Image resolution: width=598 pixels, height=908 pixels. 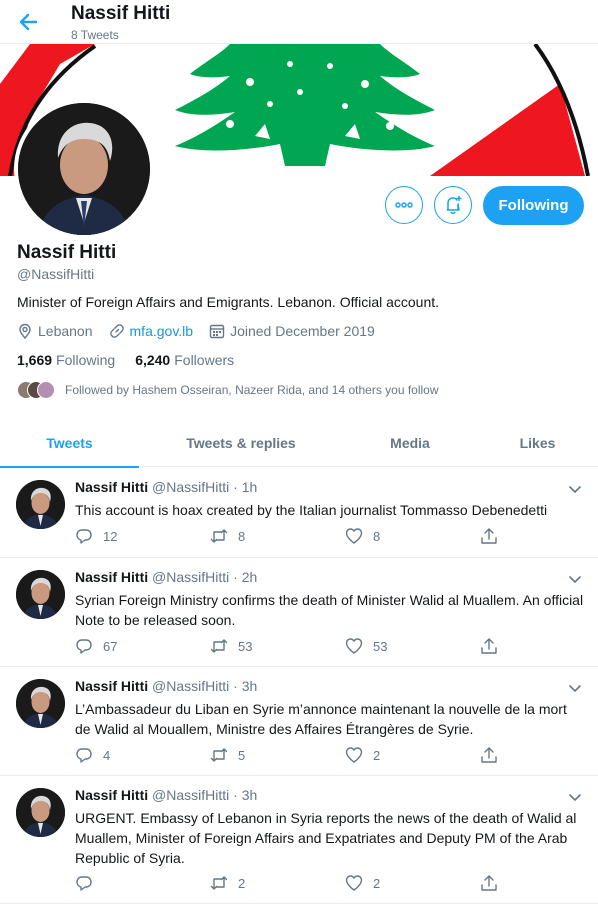 I want to click on reply-button: 12, so click(x=142, y=536).